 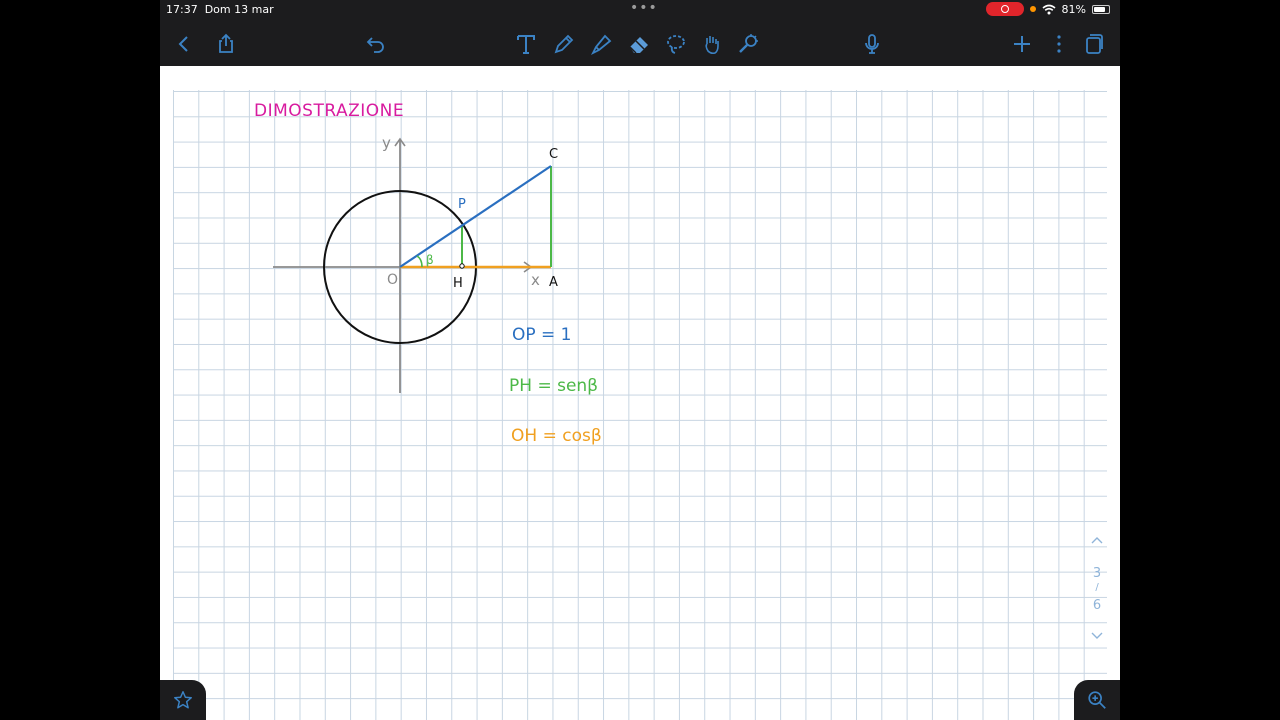 What do you see at coordinates (553, 282) in the screenshot?
I see `label-a: A` at bounding box center [553, 282].